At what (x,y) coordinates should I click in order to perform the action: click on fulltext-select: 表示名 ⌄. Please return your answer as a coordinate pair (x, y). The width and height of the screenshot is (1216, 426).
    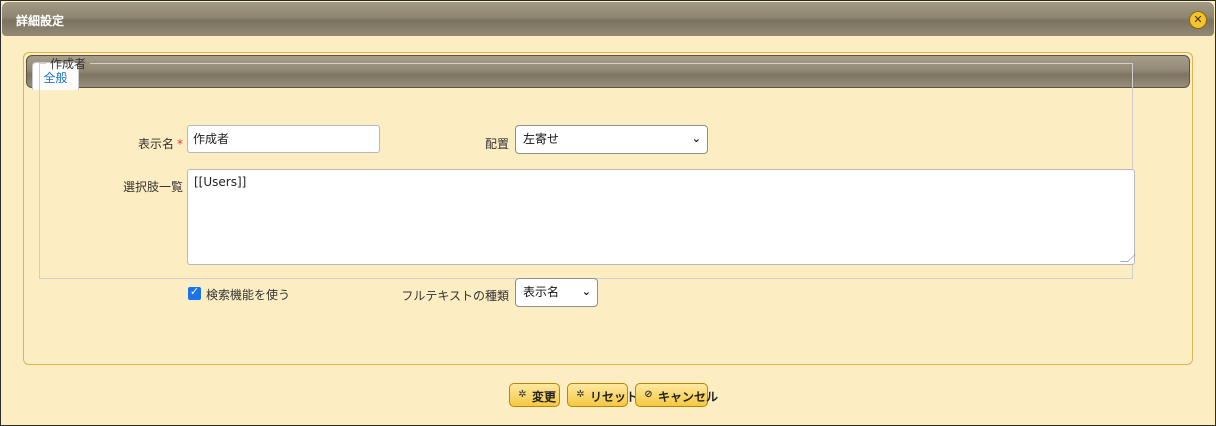
    Looking at the image, I should click on (556, 292).